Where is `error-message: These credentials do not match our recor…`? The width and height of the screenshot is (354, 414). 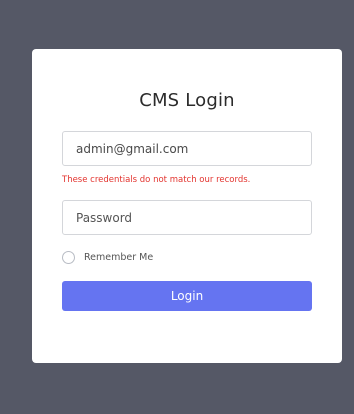
error-message: These credentials do not match our recor… is located at coordinates (156, 180).